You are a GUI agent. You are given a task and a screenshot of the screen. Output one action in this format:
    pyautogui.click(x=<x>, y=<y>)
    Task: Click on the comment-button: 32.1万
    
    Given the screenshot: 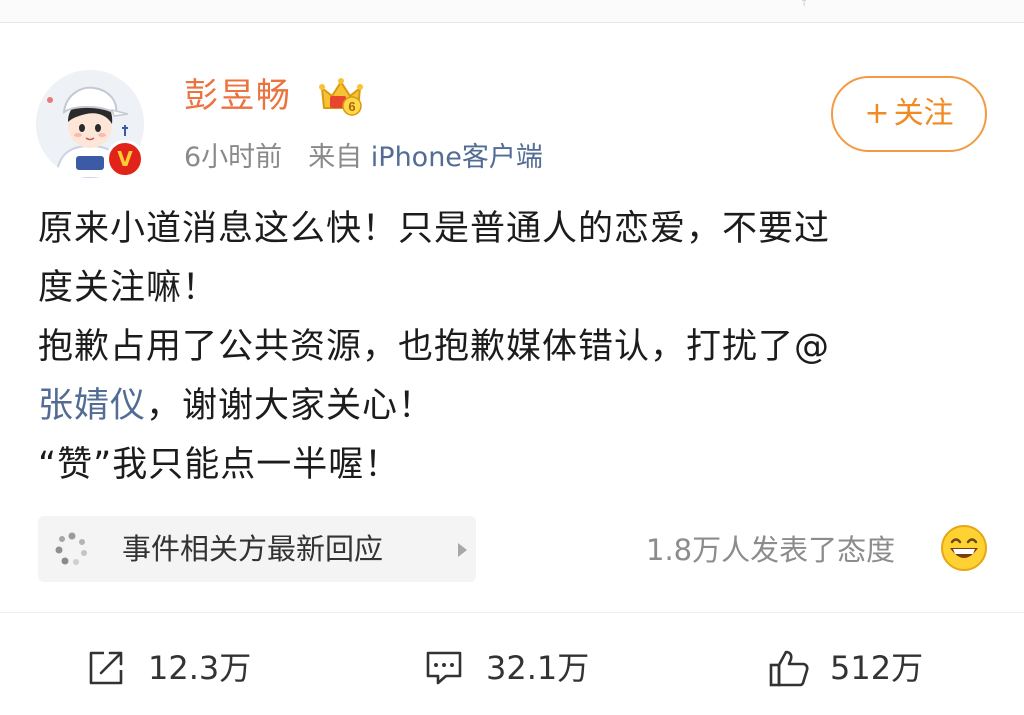 What is the action you would take?
    pyautogui.click(x=524, y=668)
    